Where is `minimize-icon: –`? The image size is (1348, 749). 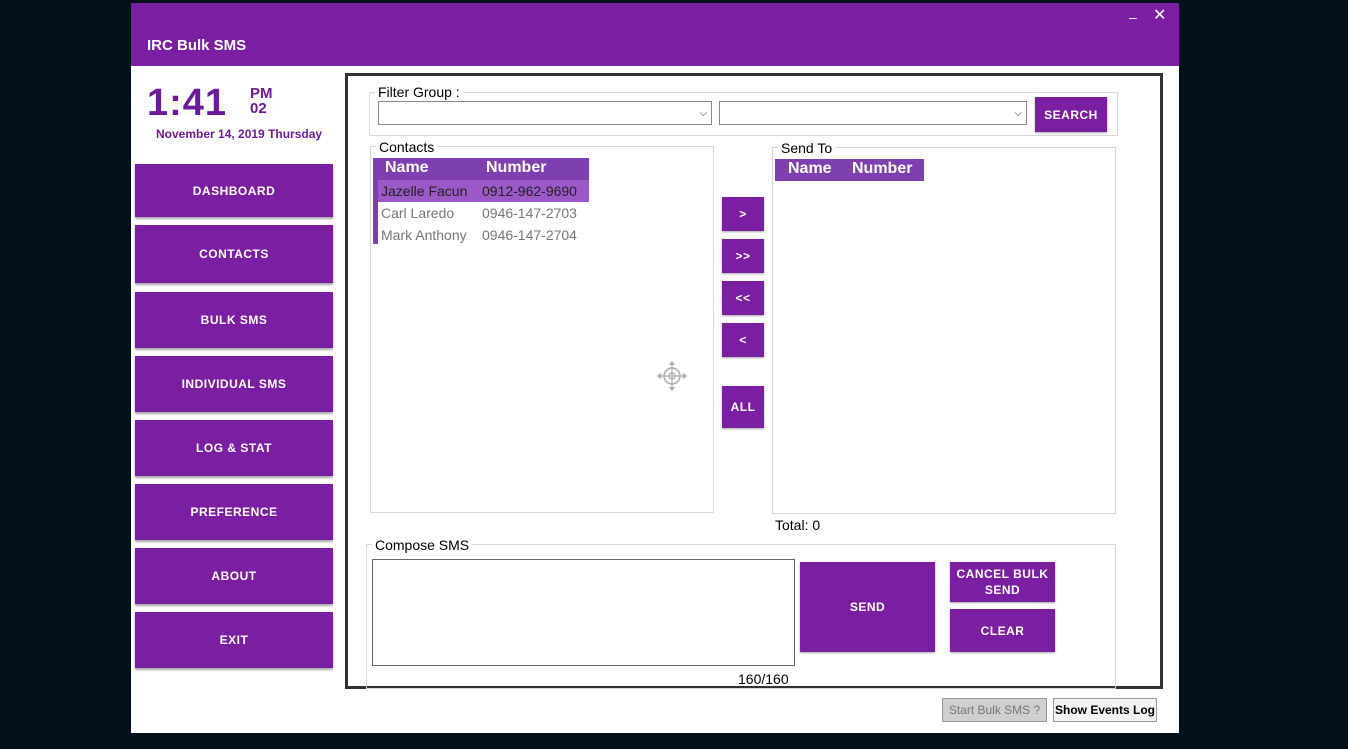
minimize-icon: – is located at coordinates (1133, 17).